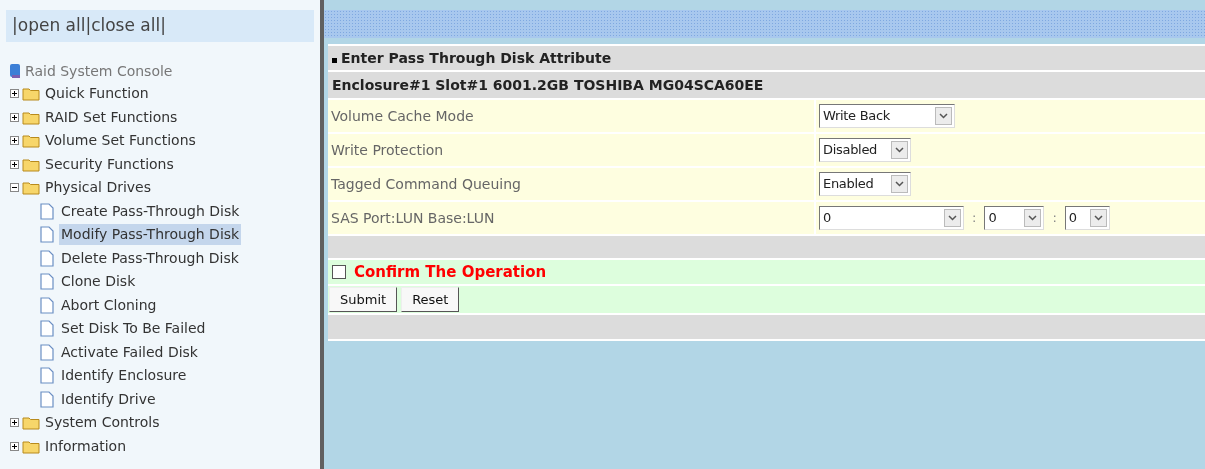 The width and height of the screenshot is (1205, 469). Describe the element at coordinates (98, 188) in the screenshot. I see `tree-folder-label: Physical Drives` at that location.